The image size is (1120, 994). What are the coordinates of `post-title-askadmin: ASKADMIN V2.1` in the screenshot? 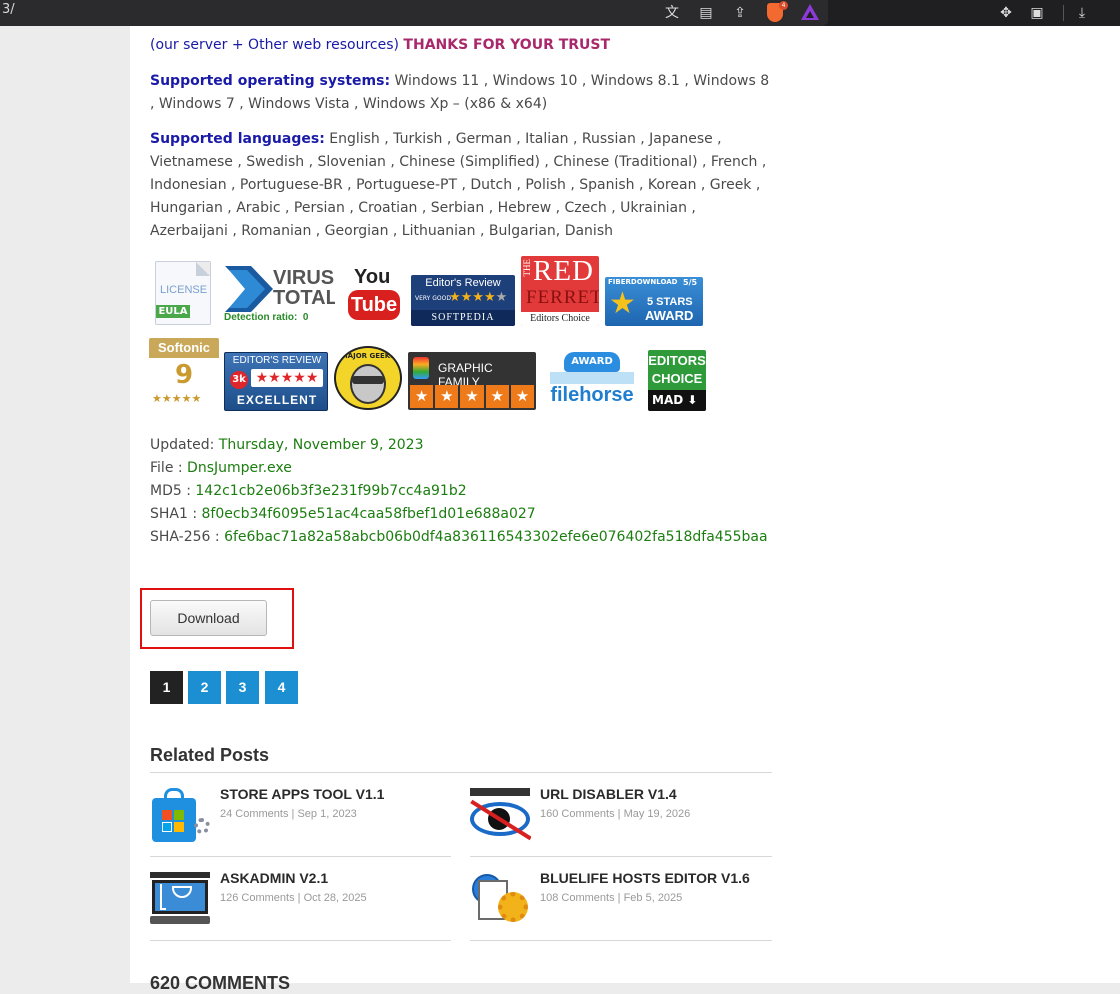 It's located at (274, 878).